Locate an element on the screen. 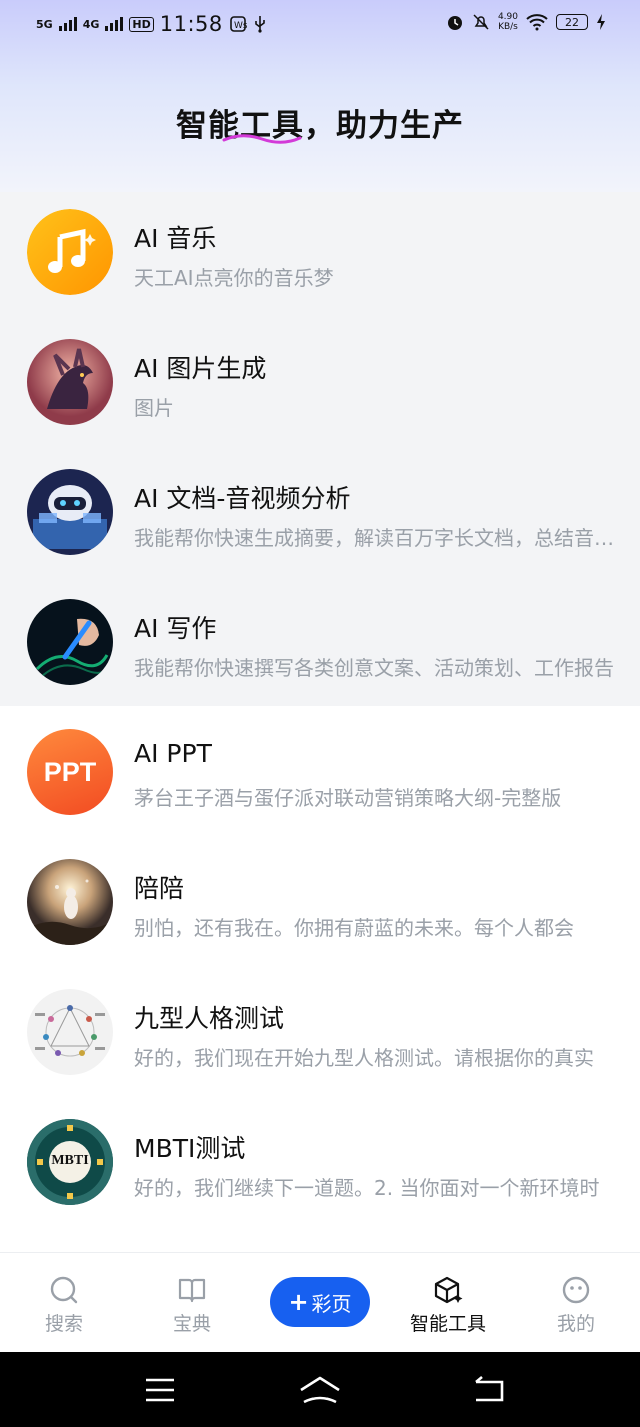 This screenshot has height=1427, width=640. speed-value: 4.90 is located at coordinates (507, 17).